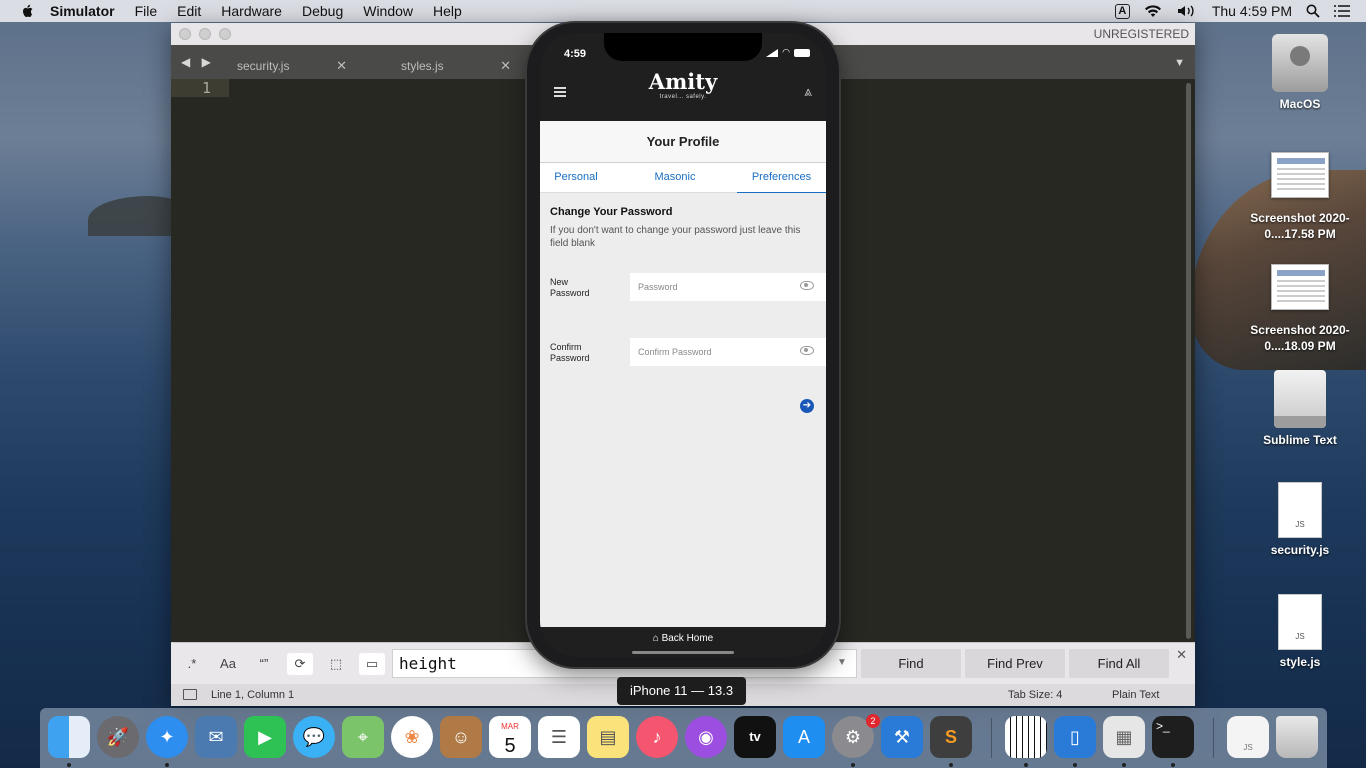  Describe the element at coordinates (225, 34) in the screenshot. I see `zoom-window-button` at that location.